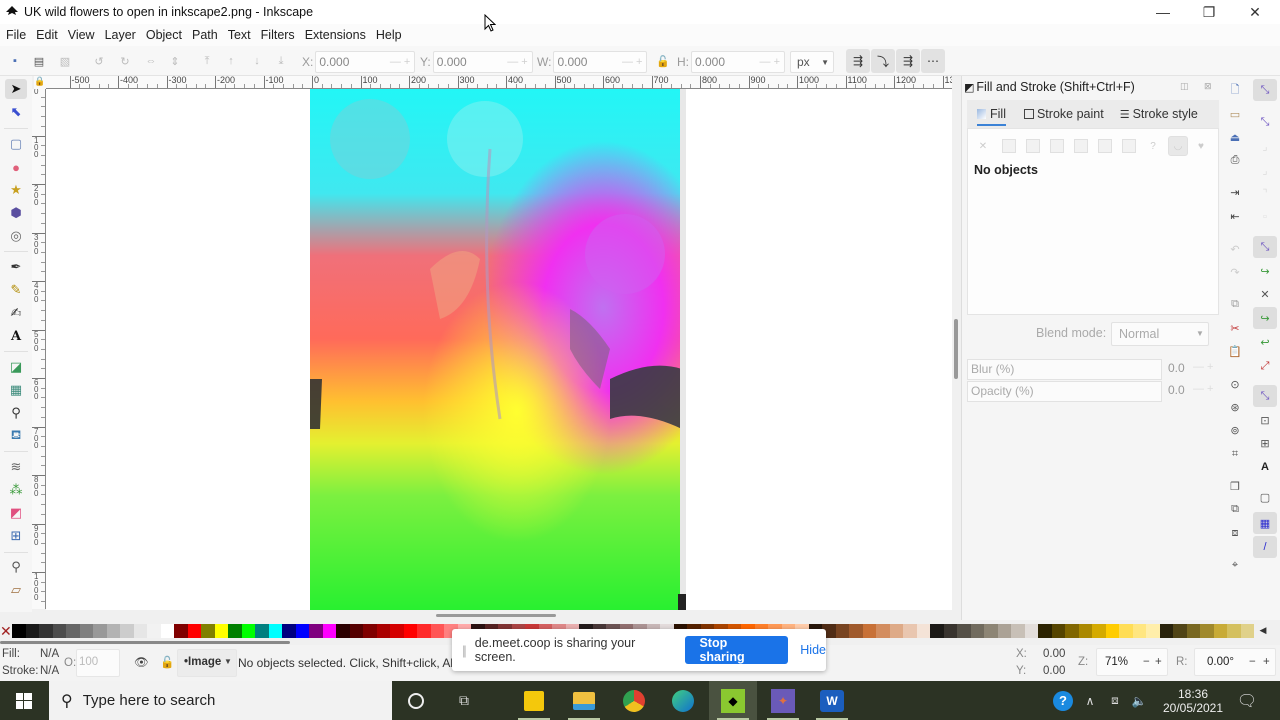 This screenshot has height=720, width=1280. I want to click on drag-handle-icon: ||, so click(464, 650).